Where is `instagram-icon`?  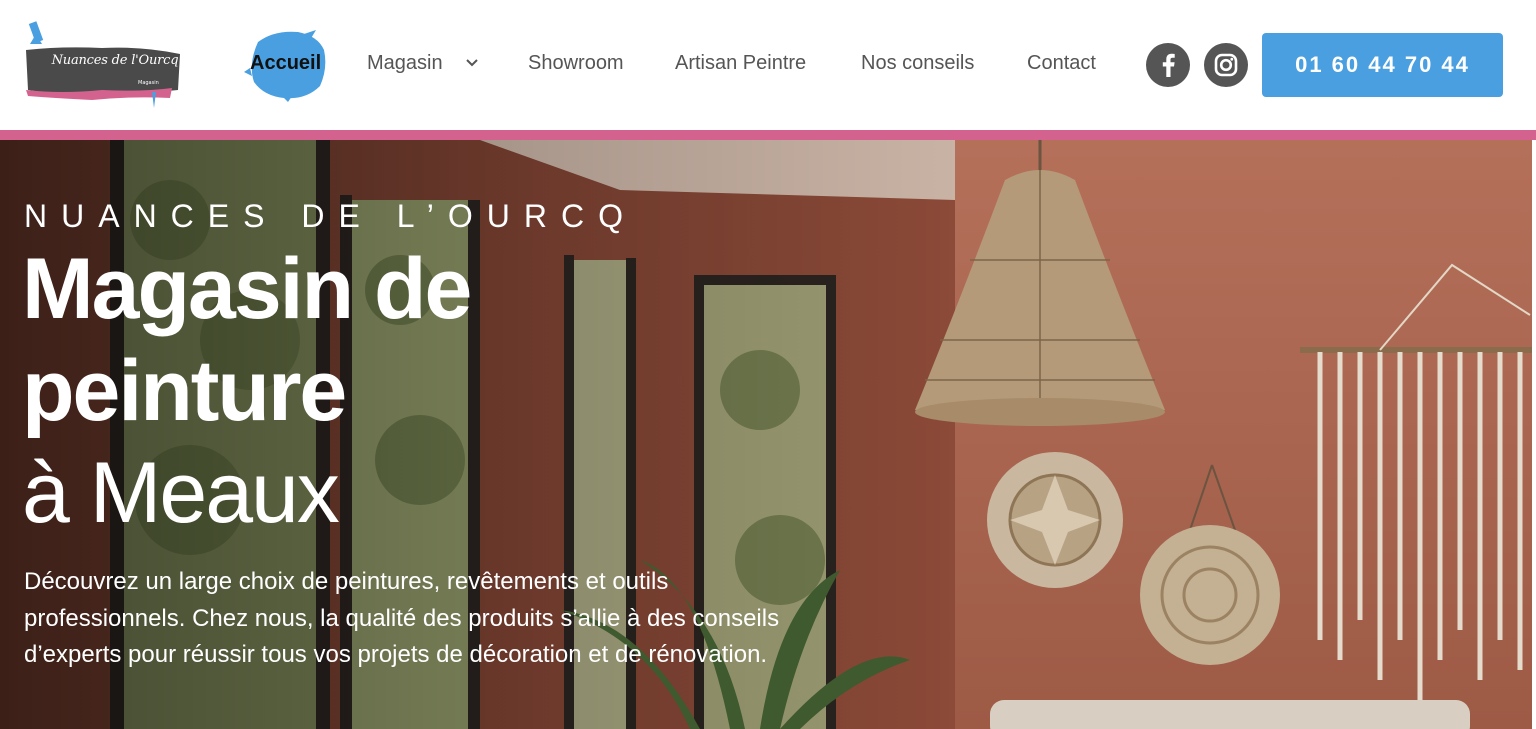 instagram-icon is located at coordinates (1226, 65).